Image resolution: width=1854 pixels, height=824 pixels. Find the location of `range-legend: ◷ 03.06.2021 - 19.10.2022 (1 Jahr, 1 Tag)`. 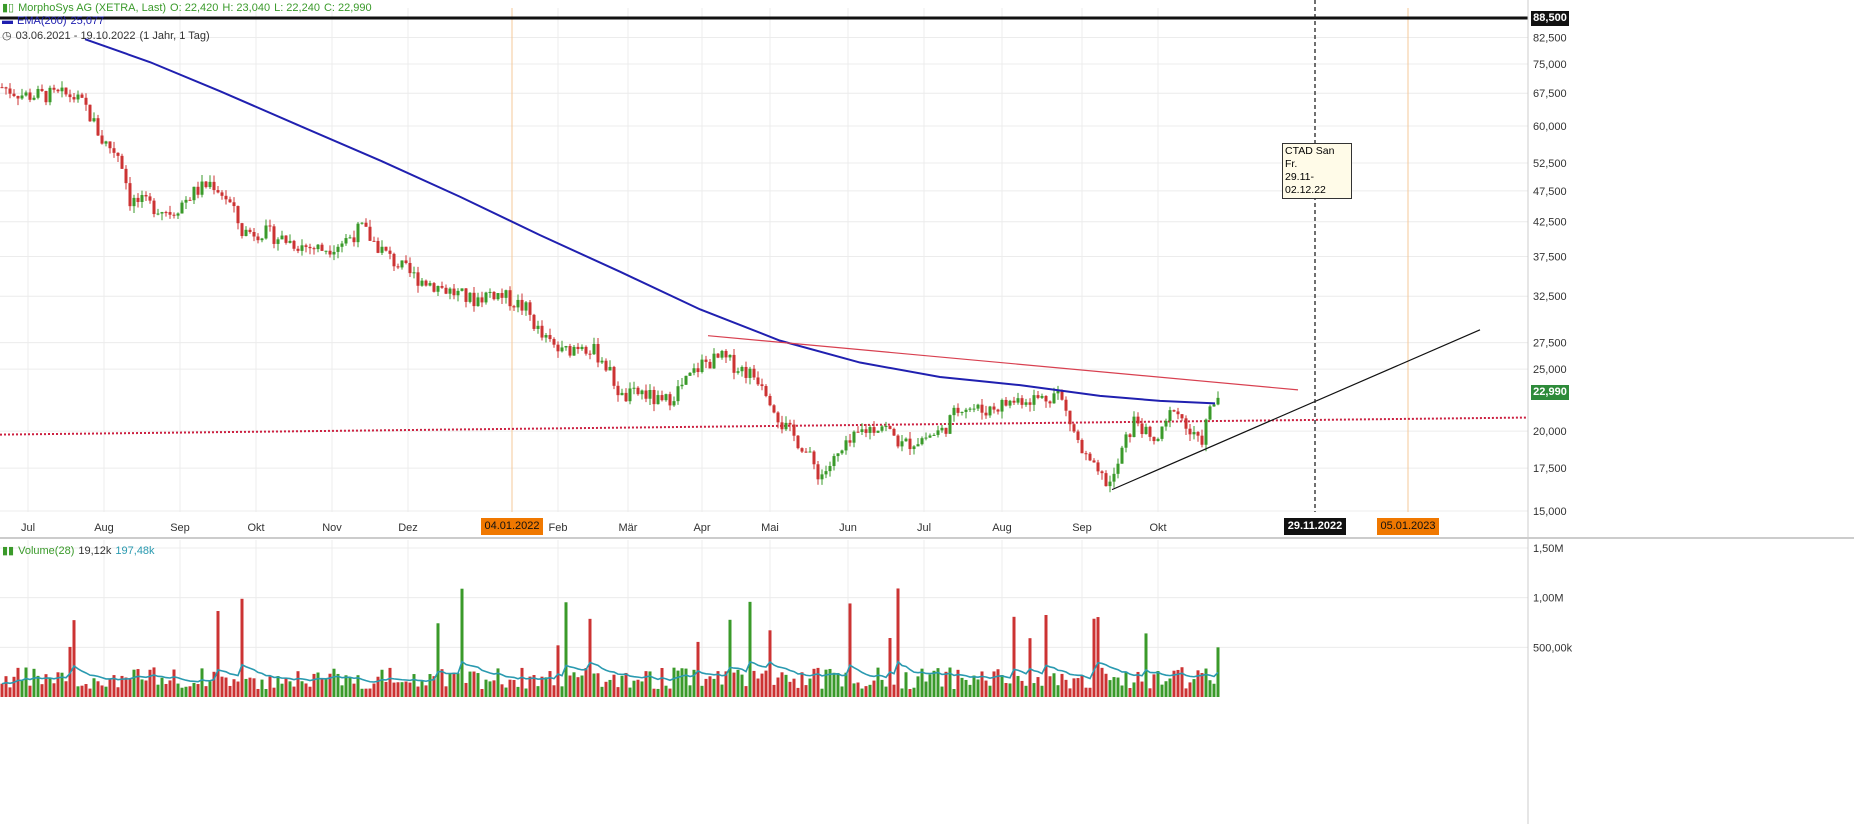

range-legend: ◷ 03.06.2021 - 19.10.2022 (1 Jahr, 1 Tag) is located at coordinates (108, 35).